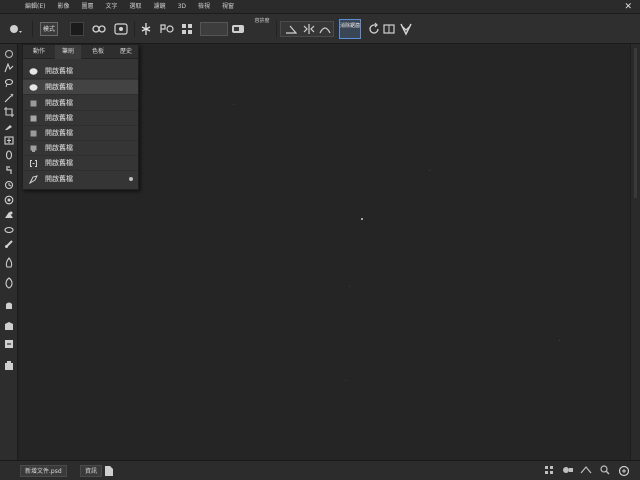 Image resolution: width=640 pixels, height=480 pixels. What do you see at coordinates (9, 170) in the screenshot?
I see `clone-stamp-icon` at bounding box center [9, 170].